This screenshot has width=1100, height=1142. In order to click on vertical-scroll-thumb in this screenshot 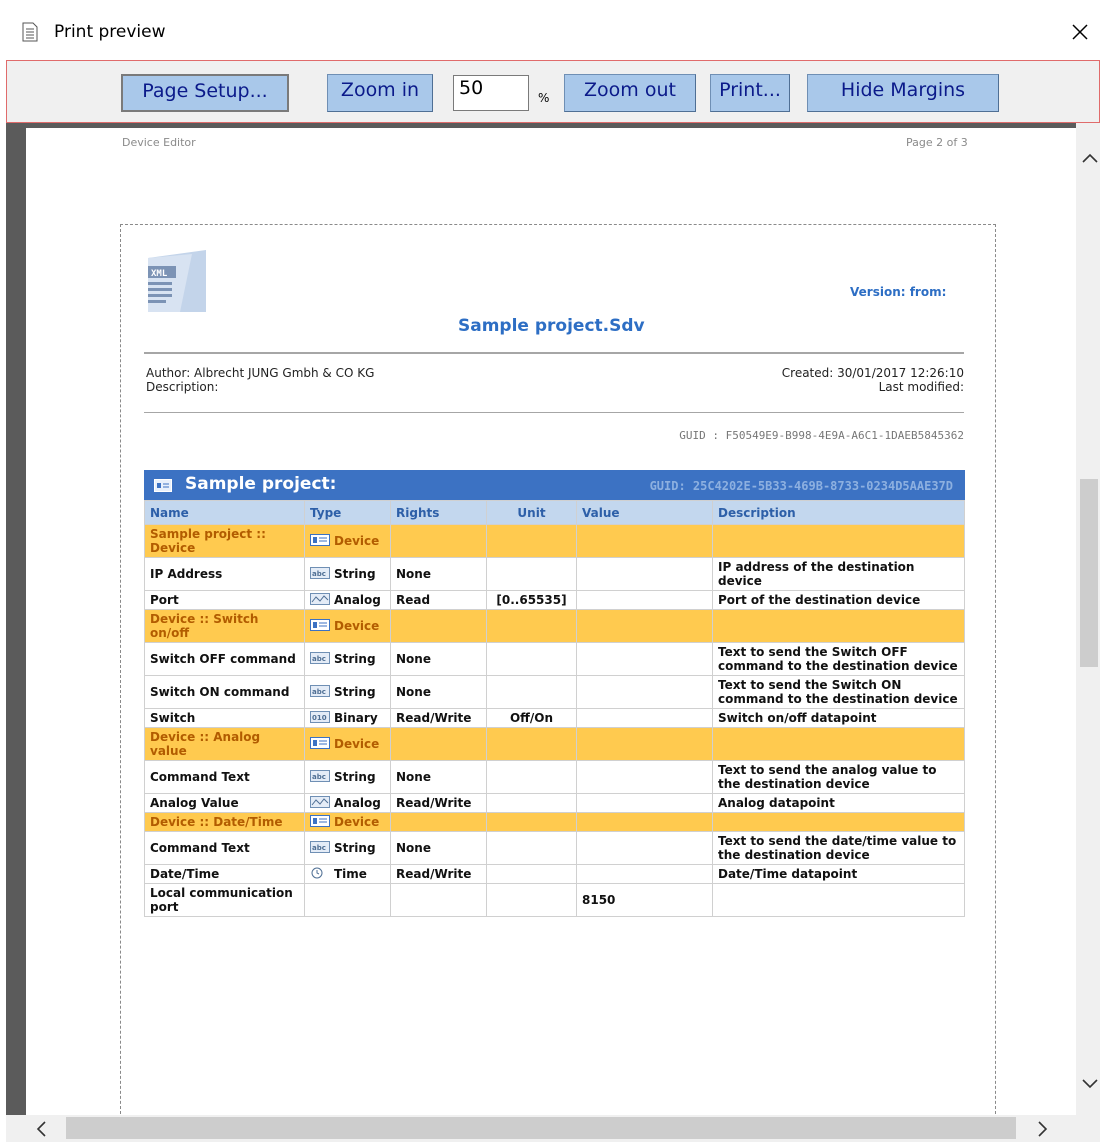, I will do `click(1089, 573)`.